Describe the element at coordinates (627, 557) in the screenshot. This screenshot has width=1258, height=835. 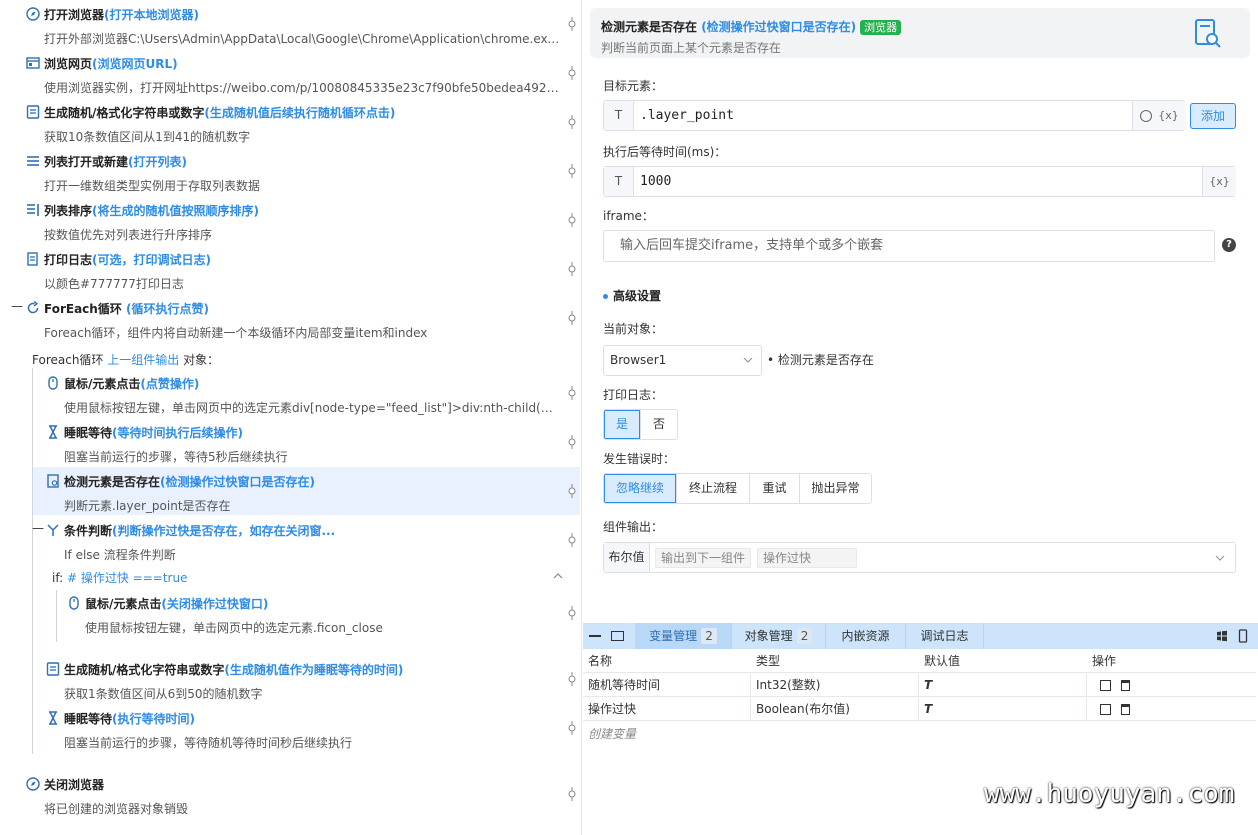
I see `output-type: 布尔值` at that location.